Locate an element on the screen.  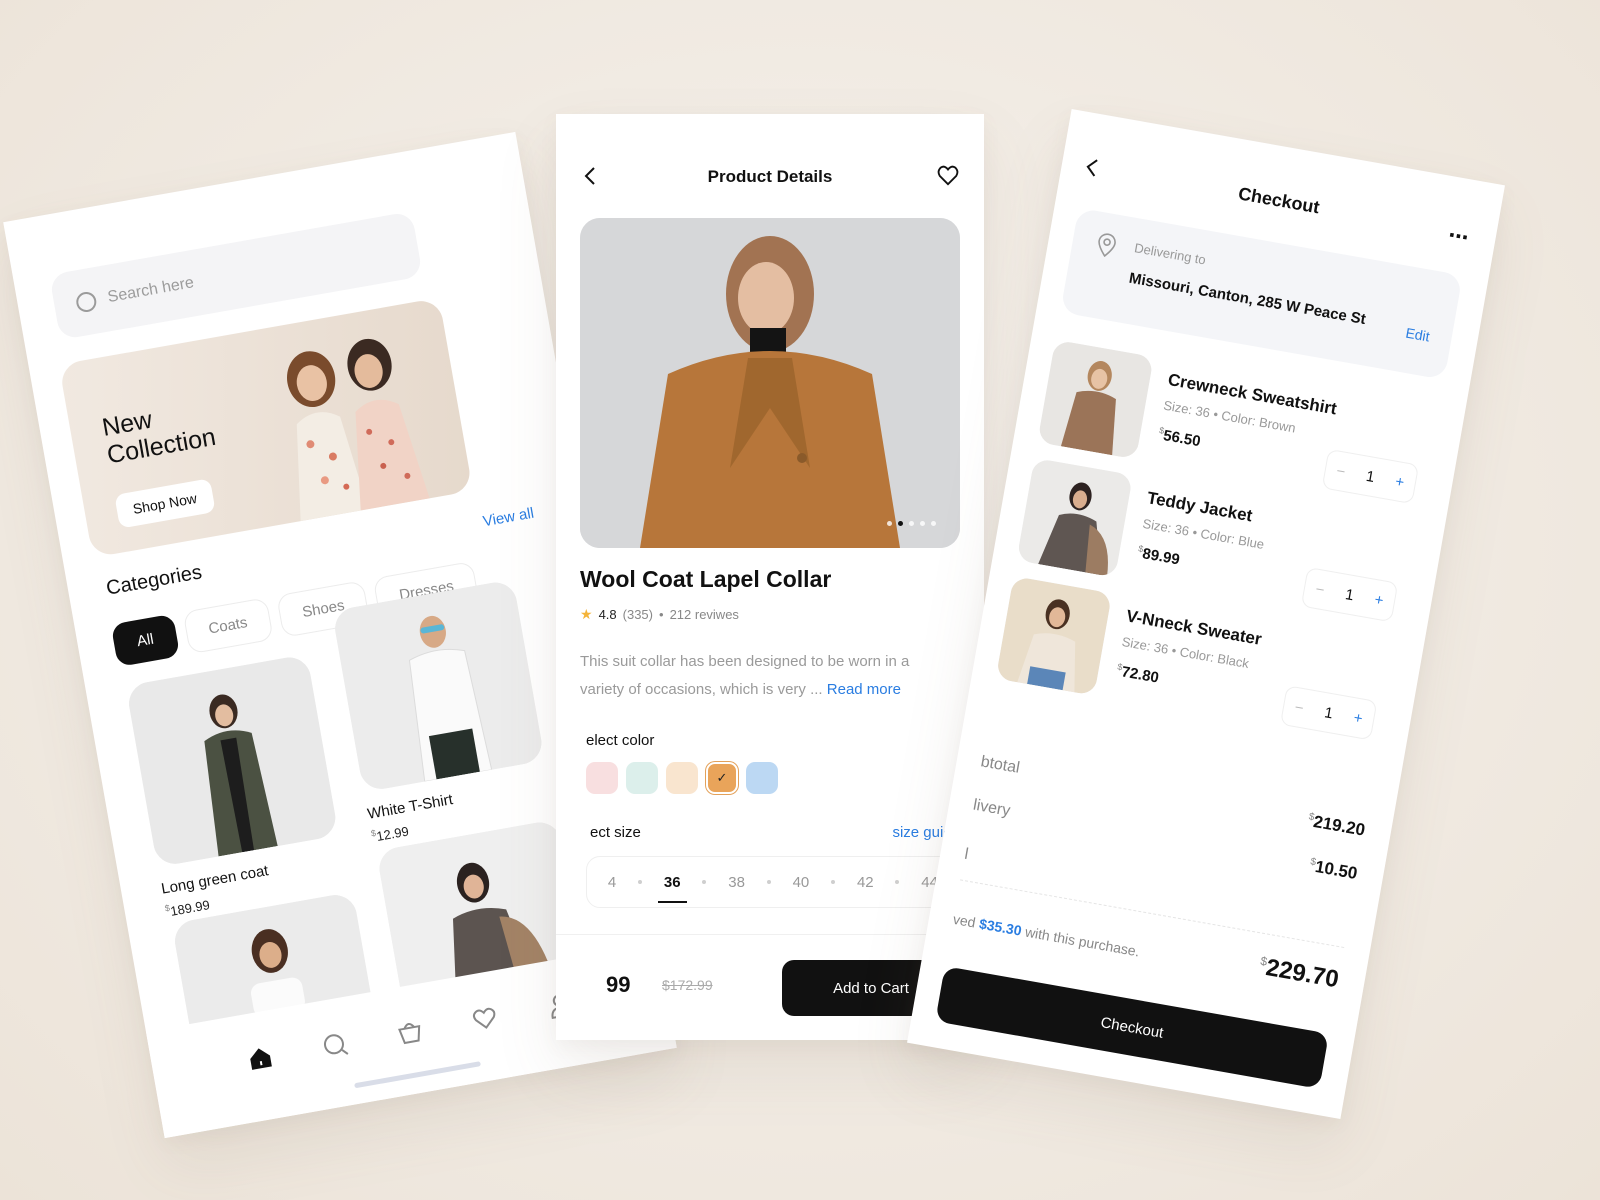
cart-item-price: $72.80 is located at coordinates (1138, 674).